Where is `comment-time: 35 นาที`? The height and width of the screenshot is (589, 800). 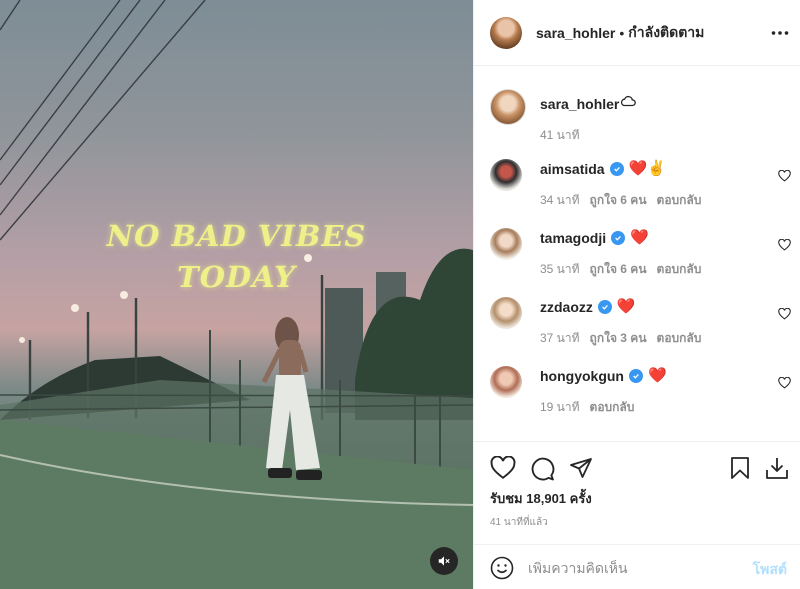
comment-time: 35 นาที is located at coordinates (560, 269).